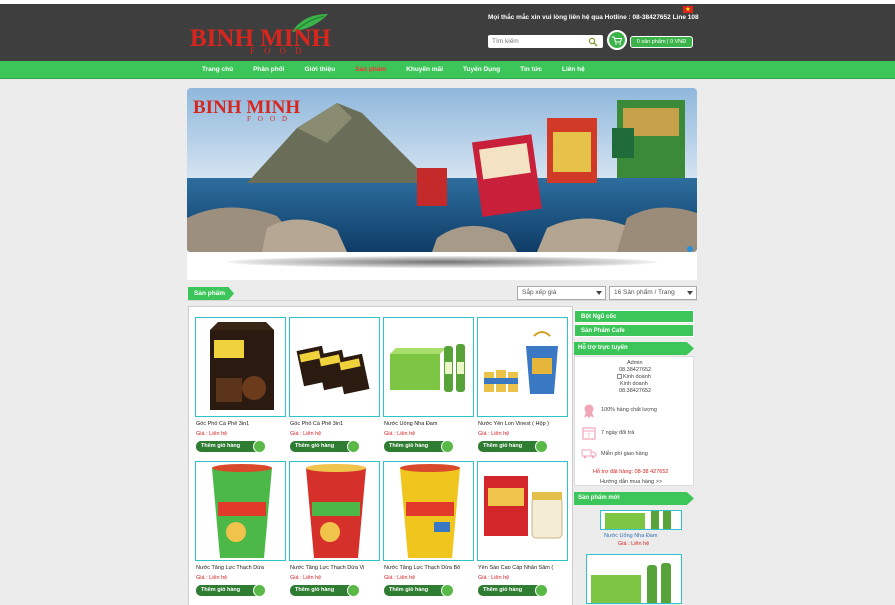  I want to click on feature-return: 7 ngày đổi trả, so click(618, 433).